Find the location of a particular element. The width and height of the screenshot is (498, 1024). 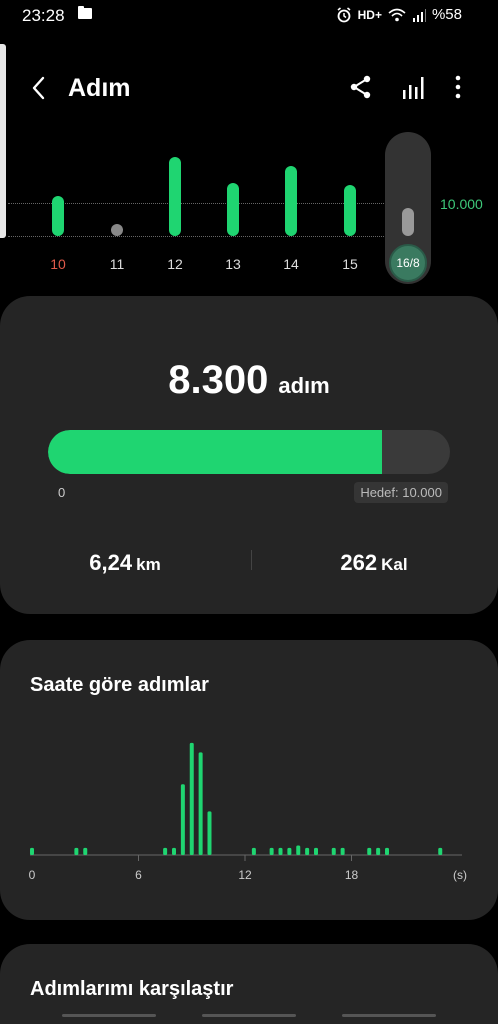

status-indicators: HD+ %58 is located at coordinates (399, 14).